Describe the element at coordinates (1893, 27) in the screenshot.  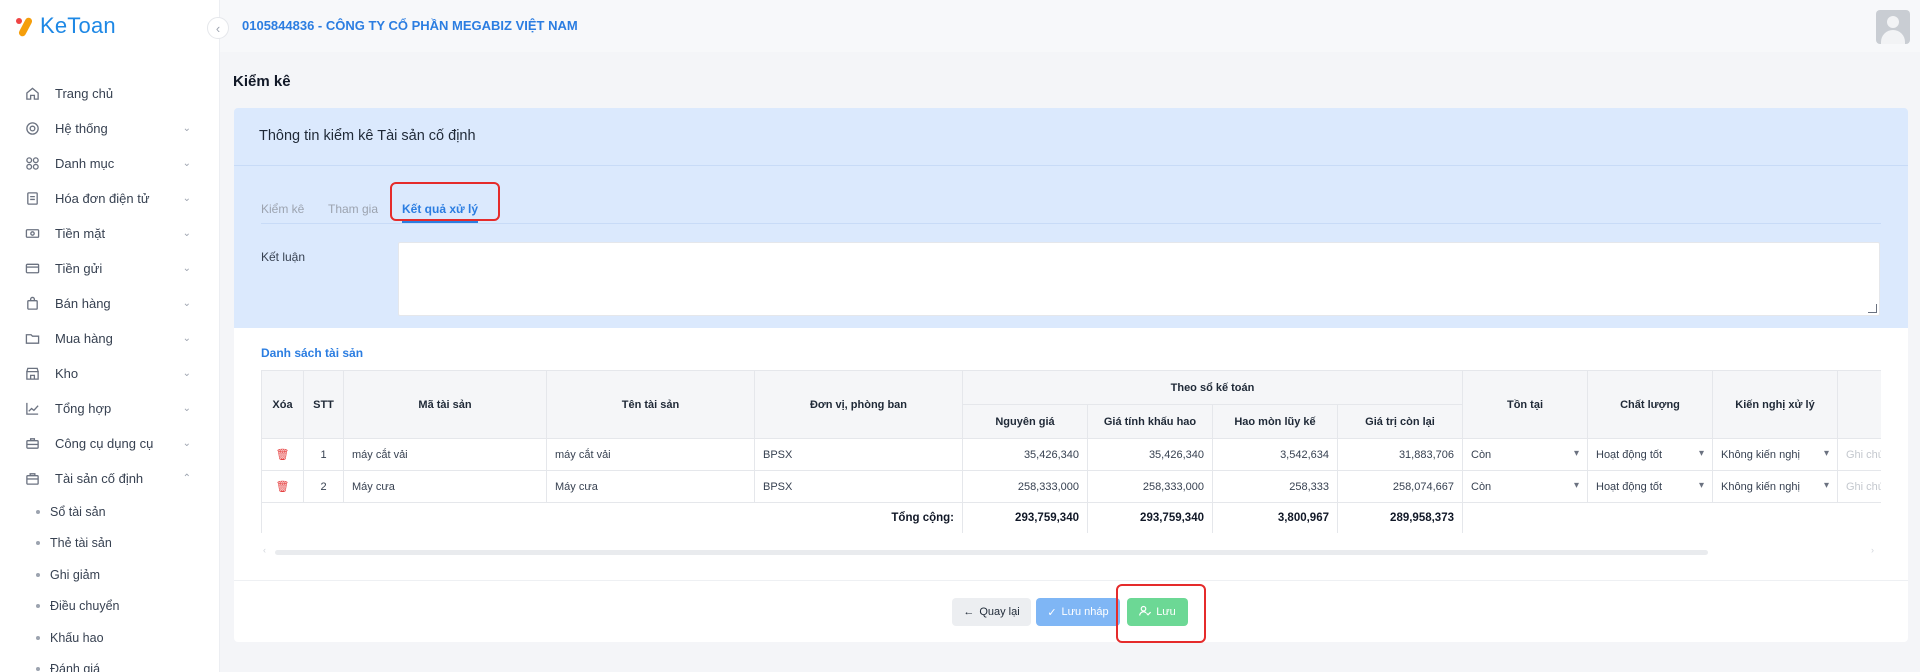
I see `avatar` at that location.